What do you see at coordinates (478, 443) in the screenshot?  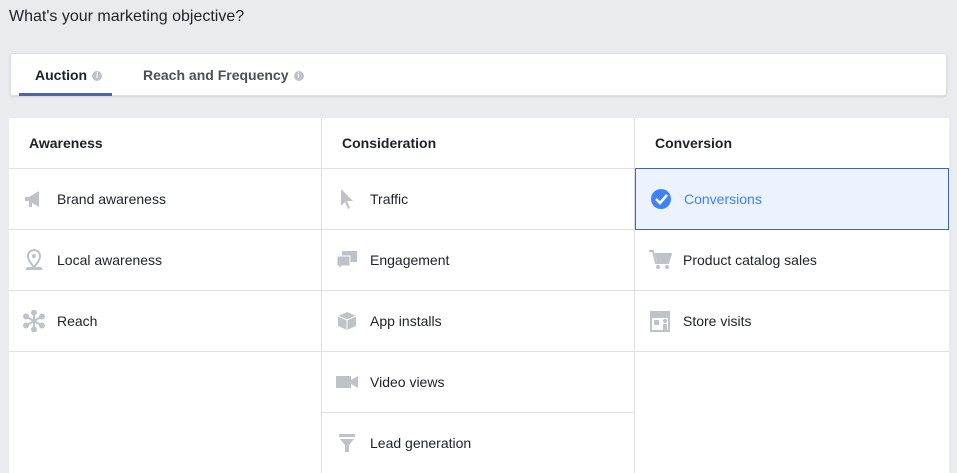 I see `objective-lead-generation: Lead generation` at bounding box center [478, 443].